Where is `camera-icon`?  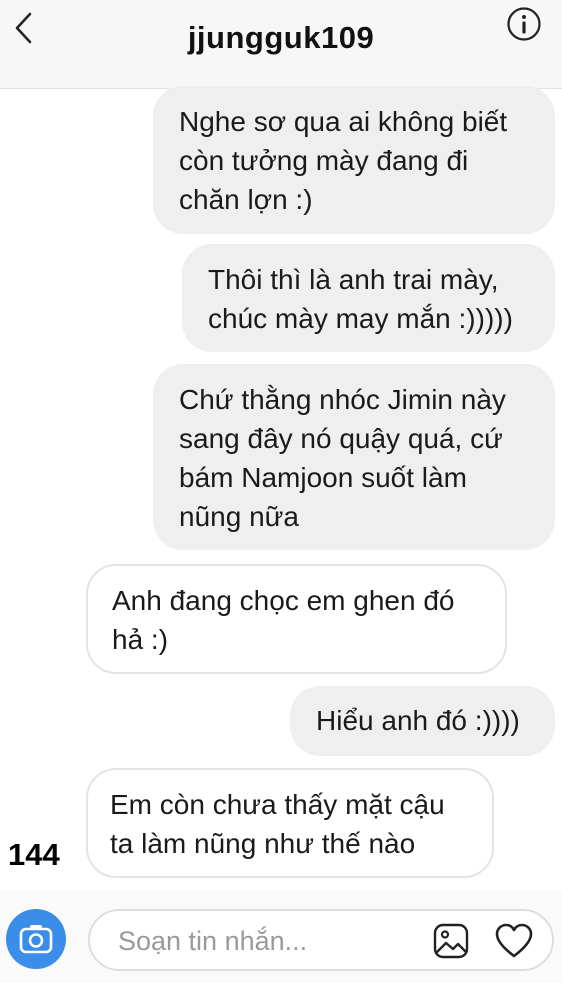
camera-icon is located at coordinates (36, 939).